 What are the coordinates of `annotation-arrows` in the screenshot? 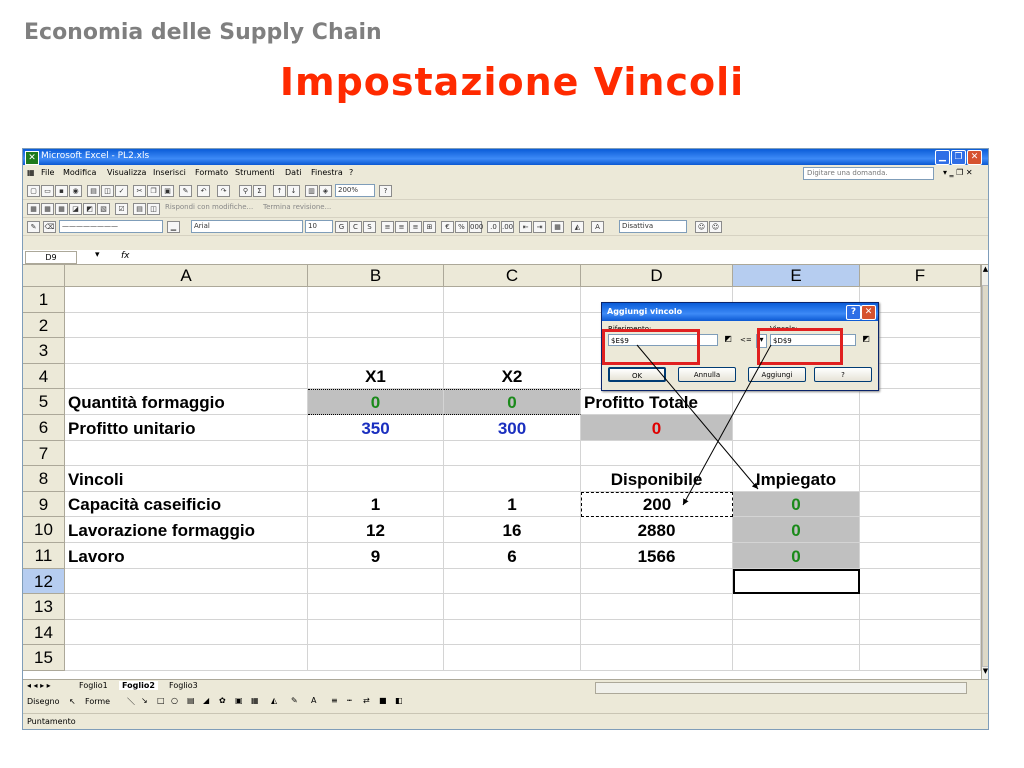 It's located at (704, 425).